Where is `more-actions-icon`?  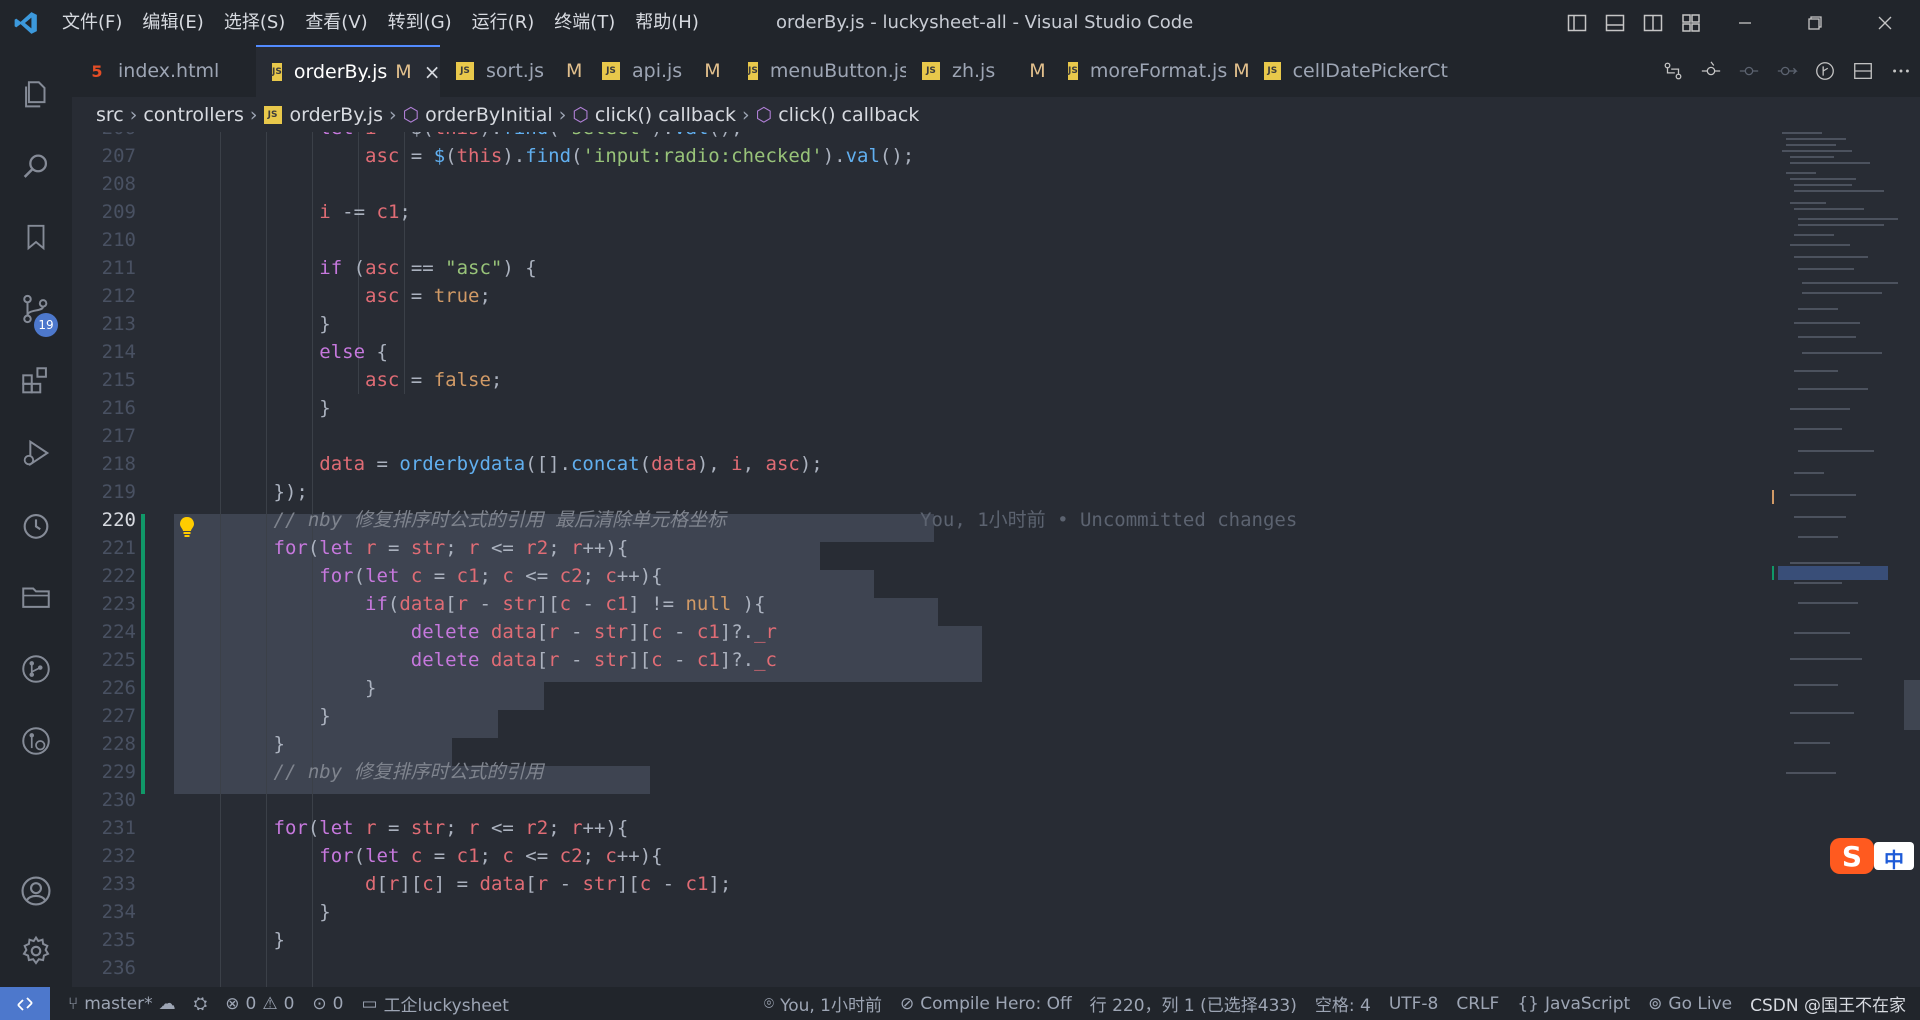 more-actions-icon is located at coordinates (1901, 71).